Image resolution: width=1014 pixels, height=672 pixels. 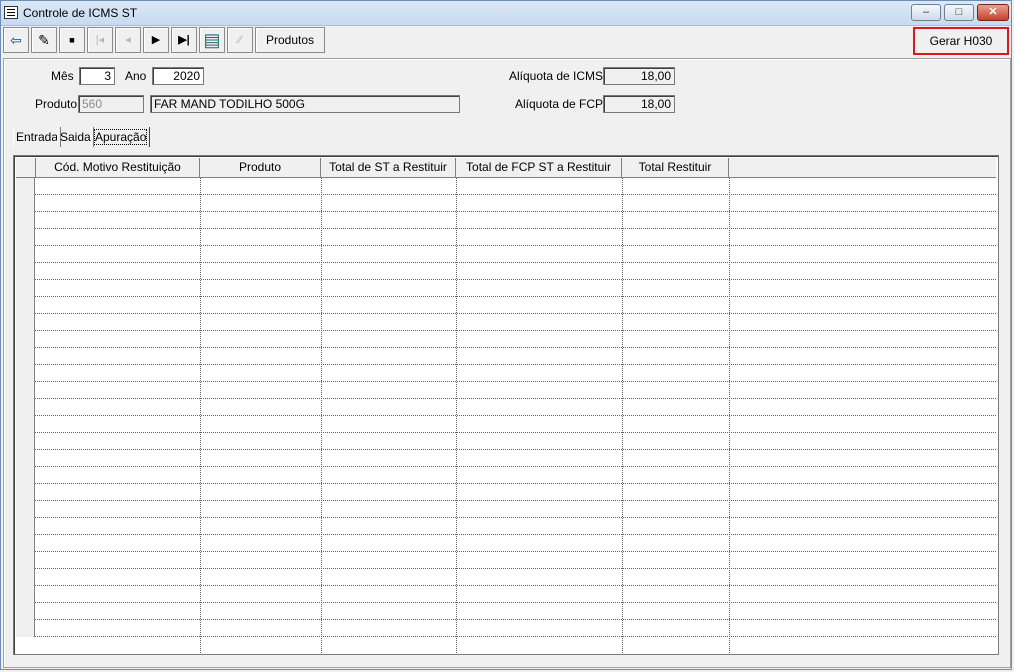 What do you see at coordinates (80, 13) in the screenshot?
I see `window-title: Controle de ICMS ST` at bounding box center [80, 13].